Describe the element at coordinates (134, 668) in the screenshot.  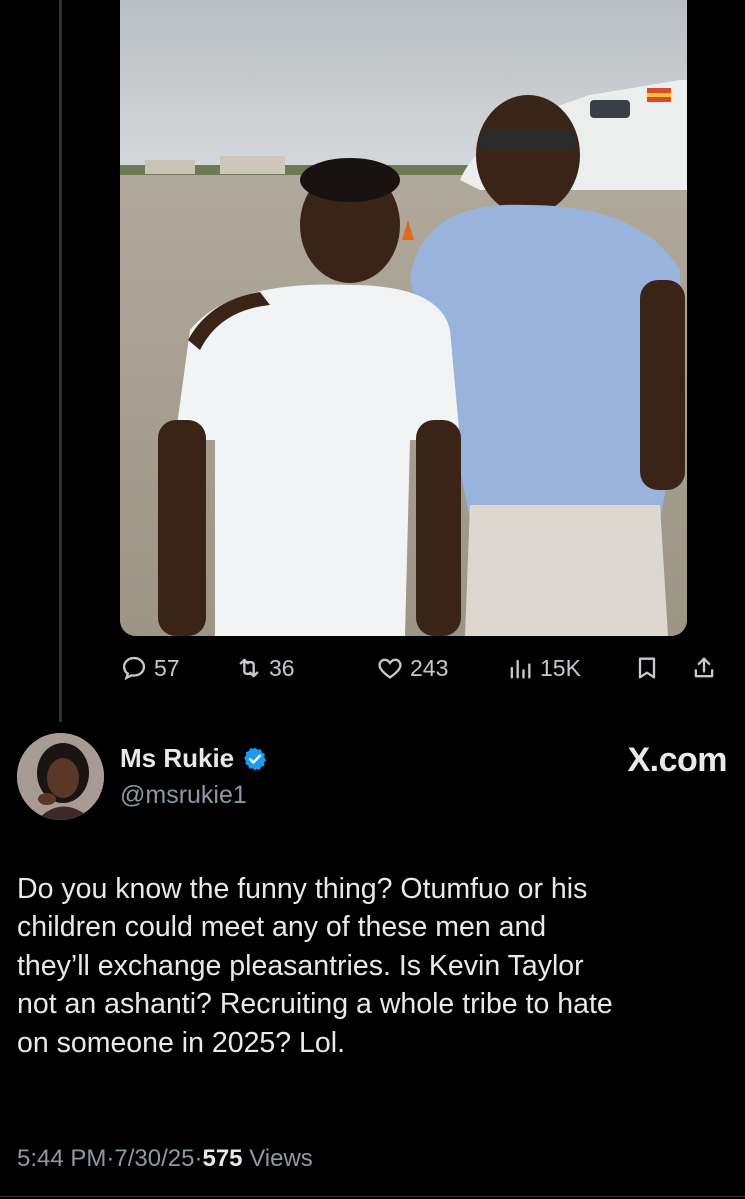
I see `reply-icon` at that location.